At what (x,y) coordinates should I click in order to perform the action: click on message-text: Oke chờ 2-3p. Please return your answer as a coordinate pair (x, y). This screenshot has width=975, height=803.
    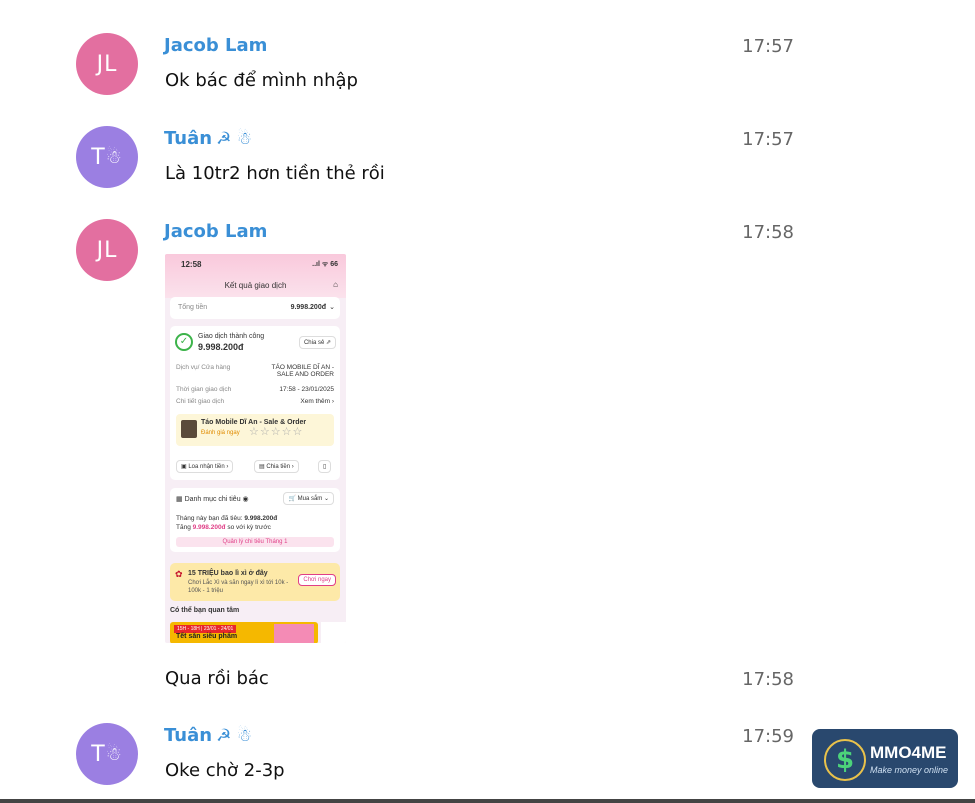
    Looking at the image, I should click on (225, 770).